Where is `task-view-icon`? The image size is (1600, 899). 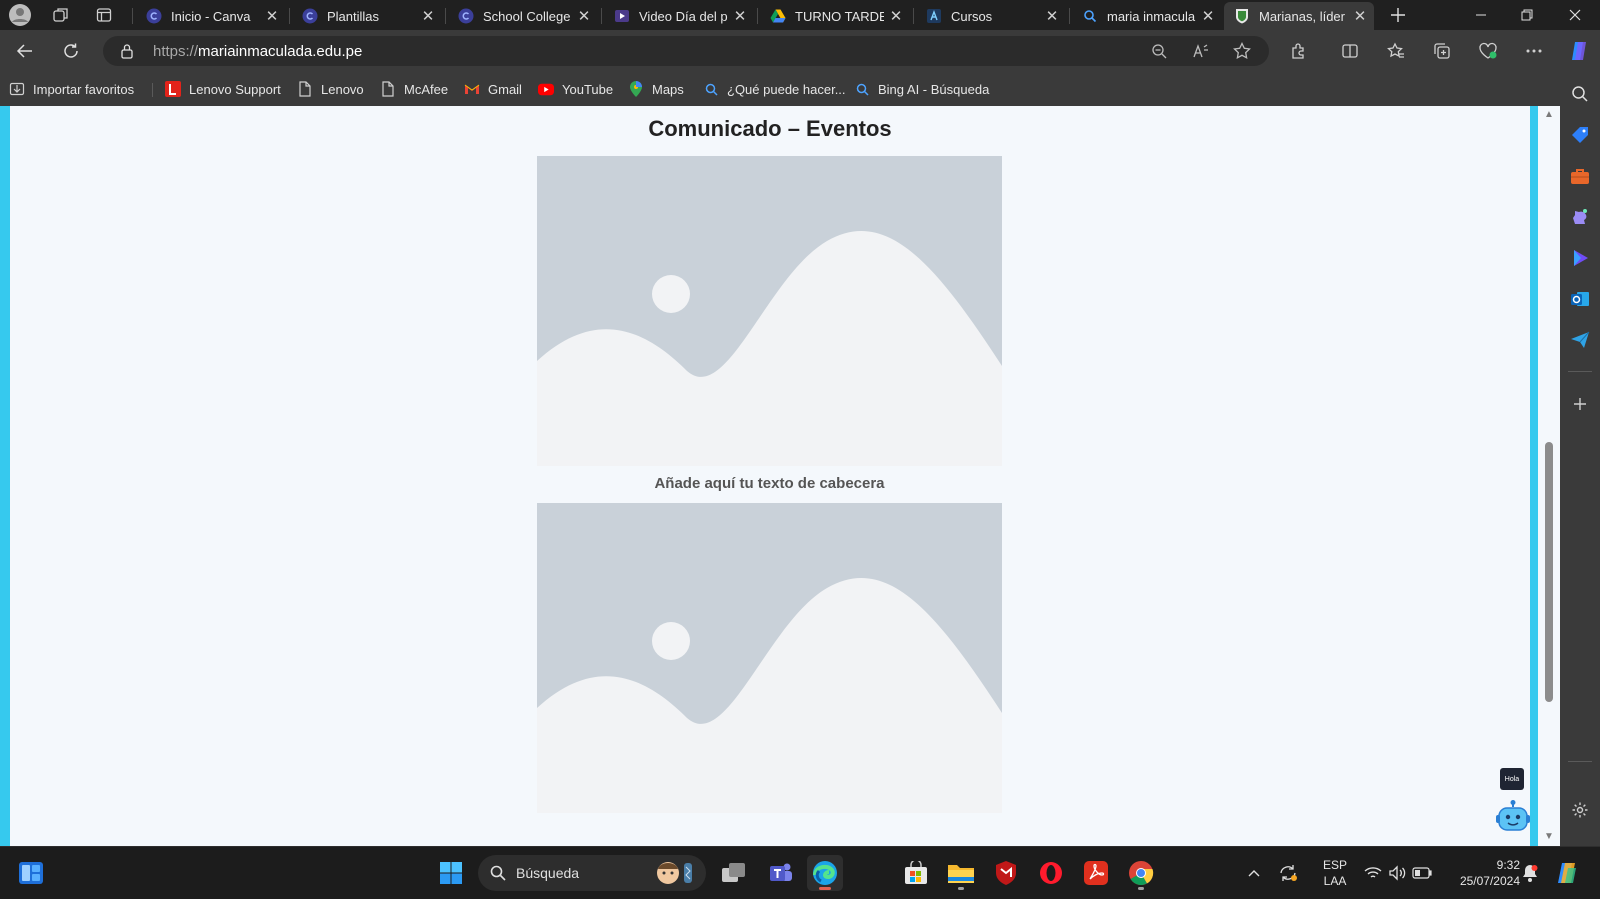 task-view-icon is located at coordinates (734, 873).